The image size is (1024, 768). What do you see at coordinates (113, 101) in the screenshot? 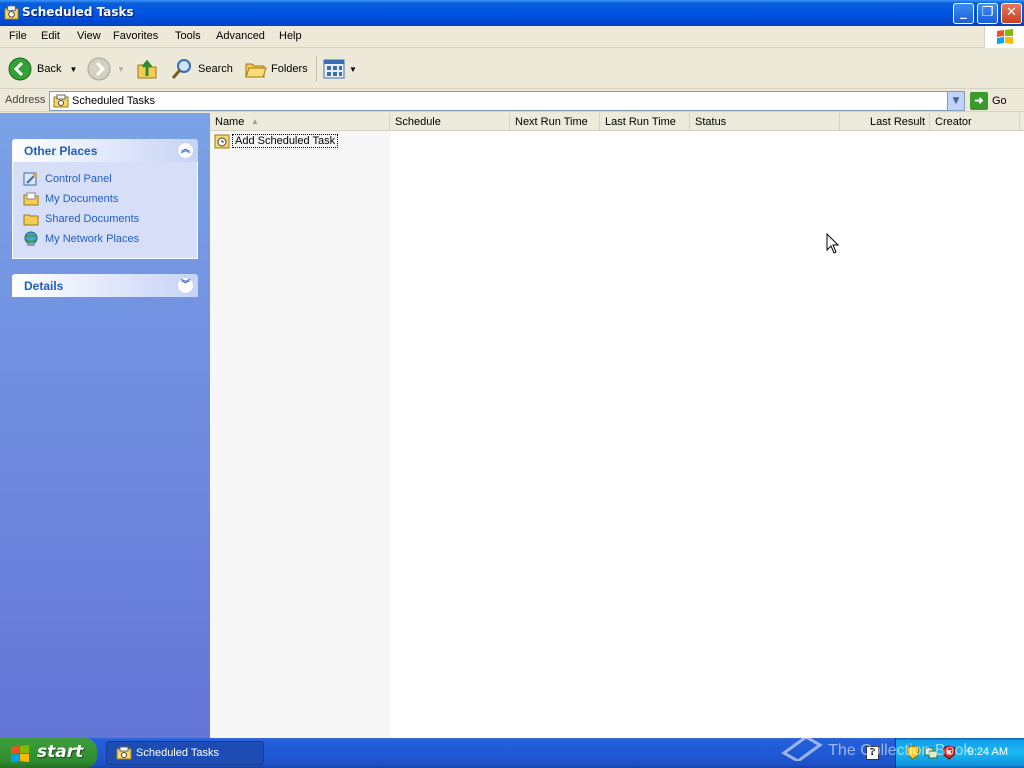
I see `address-value: Scheduled Tasks` at bounding box center [113, 101].